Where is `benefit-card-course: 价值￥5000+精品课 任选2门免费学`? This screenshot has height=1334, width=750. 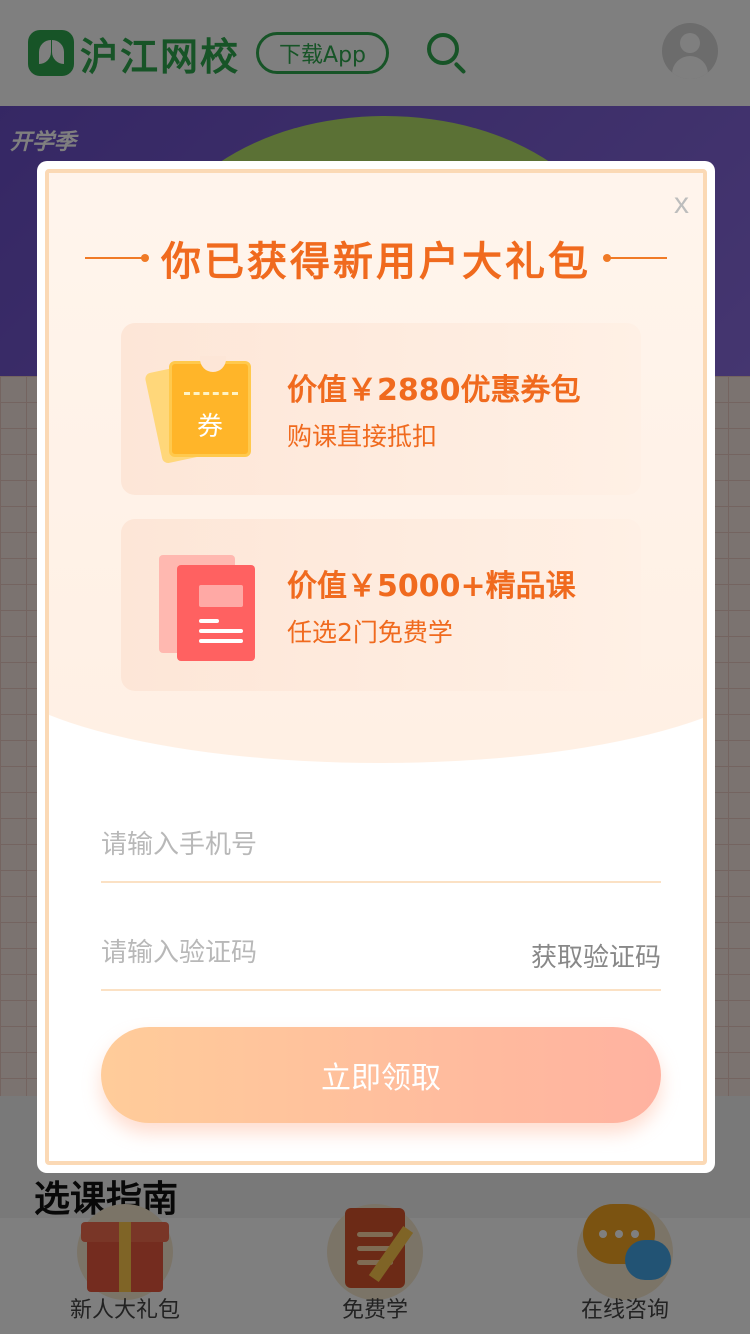
benefit-card-course: 价值￥5000+精品课 任选2门免费学 is located at coordinates (381, 605).